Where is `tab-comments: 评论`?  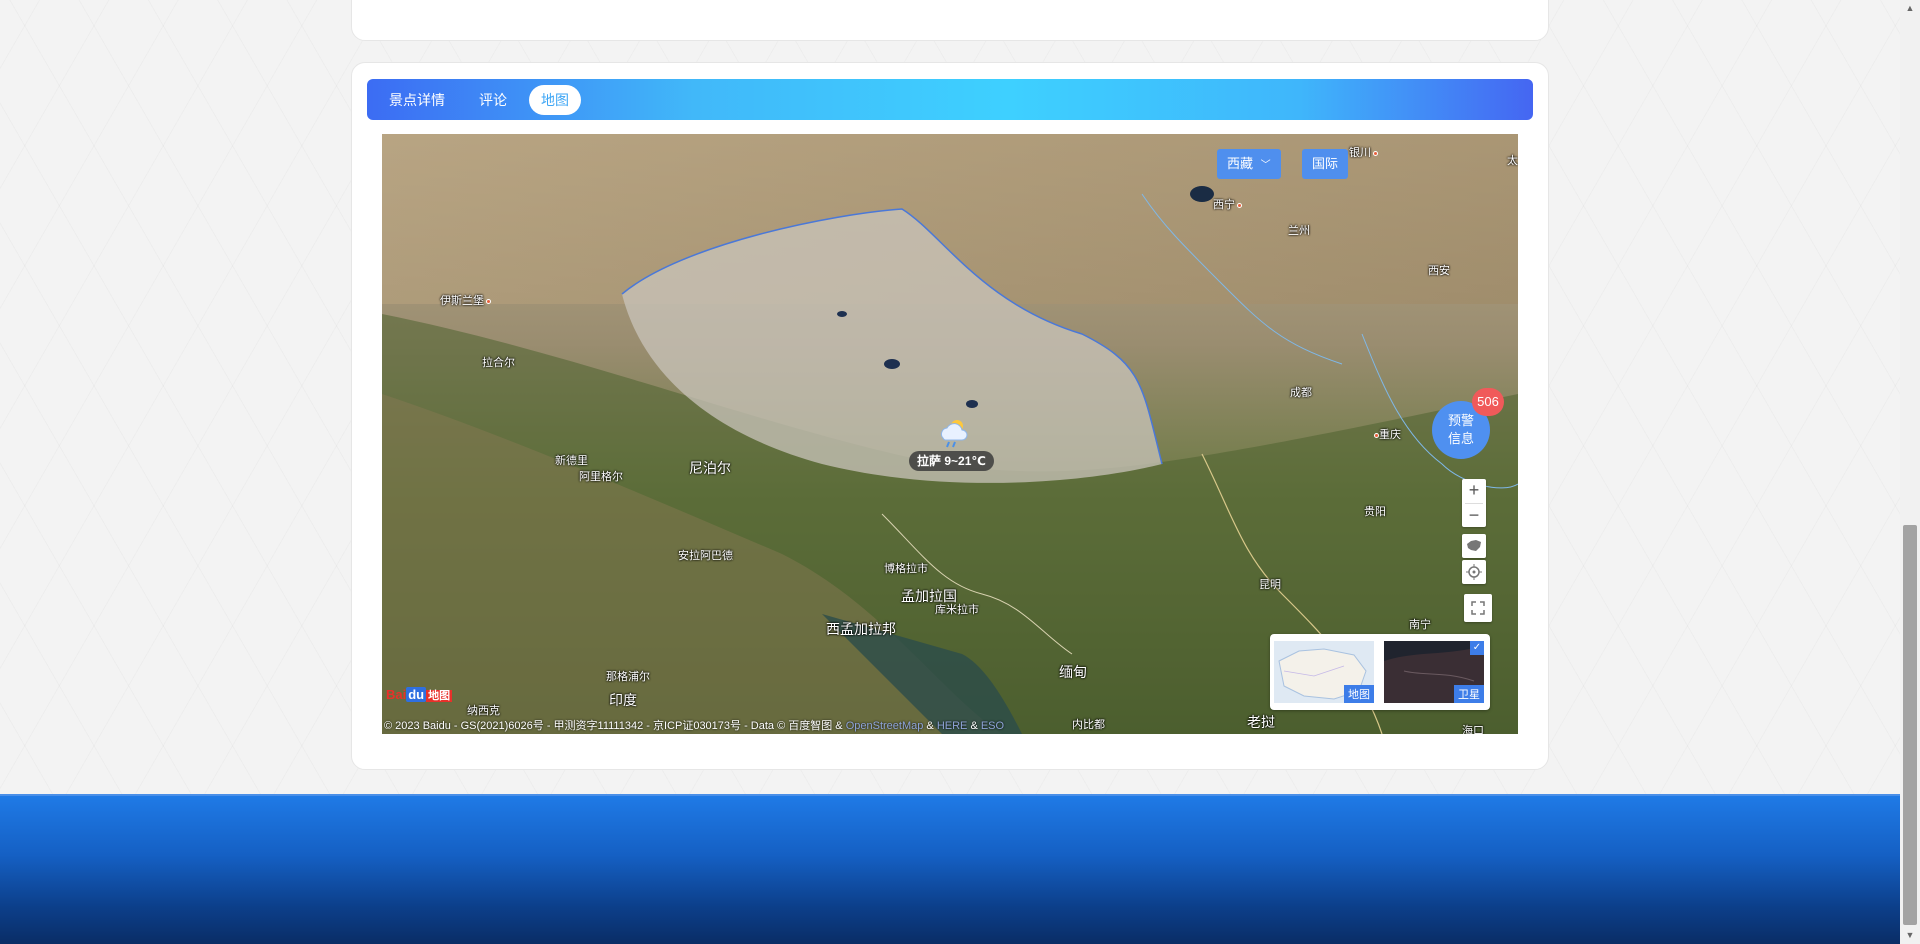
tab-comments: 评论 is located at coordinates (493, 100).